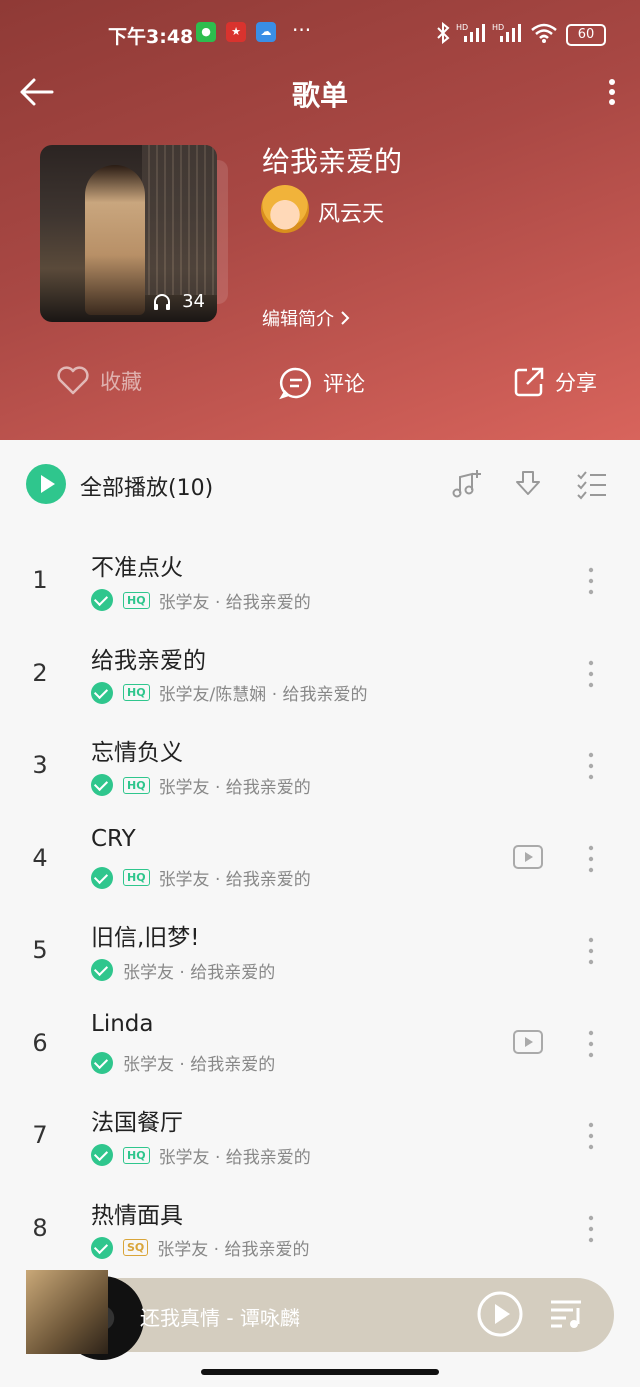 The image size is (640, 1387). I want to click on song-row: 2 给我亲爱的 HQ 张学友/陈慧娴 · 给我亲爱的, so click(320, 685).